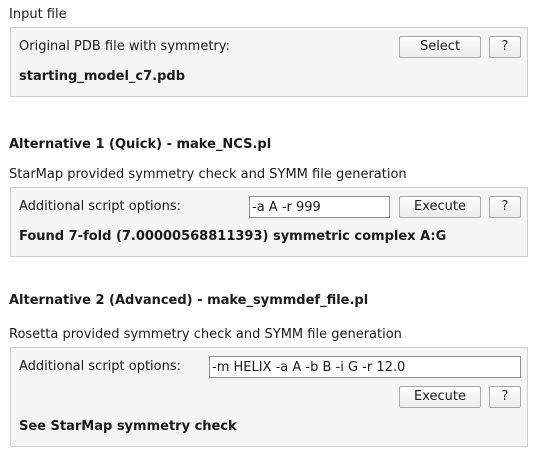 The height and width of the screenshot is (458, 539). I want to click on alt2-options-label: Additional script options:, so click(100, 366).